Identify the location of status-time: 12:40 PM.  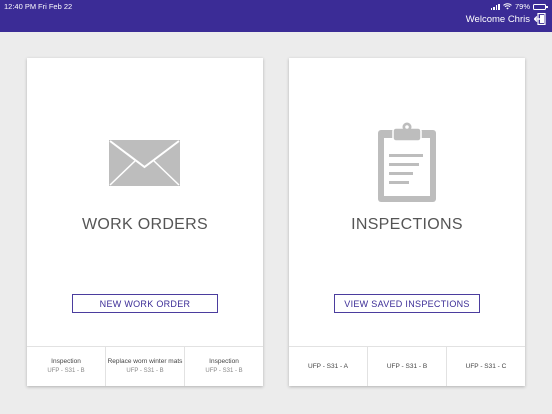
(20, 6).